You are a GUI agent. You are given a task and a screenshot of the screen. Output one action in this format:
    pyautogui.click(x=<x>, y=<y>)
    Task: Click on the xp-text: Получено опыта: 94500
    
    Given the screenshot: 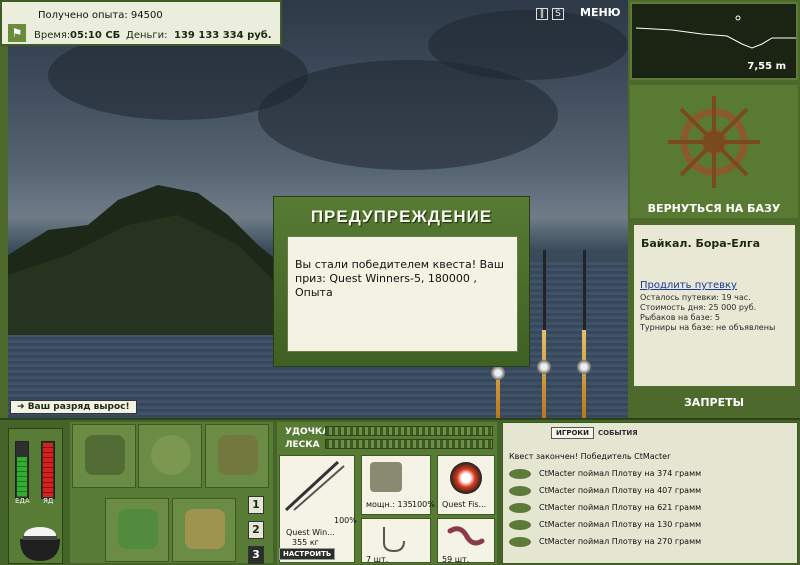 What is the action you would take?
    pyautogui.click(x=100, y=15)
    